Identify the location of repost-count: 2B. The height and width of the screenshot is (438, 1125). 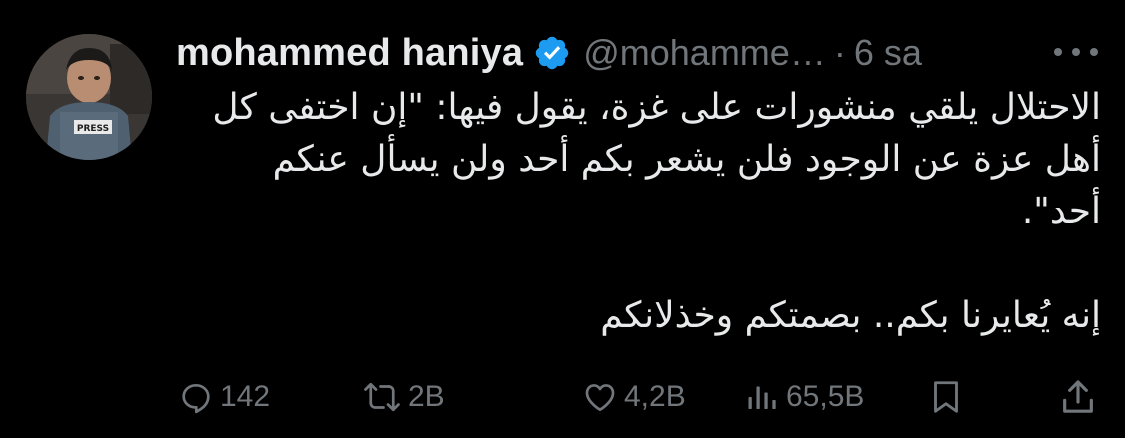
(426, 396).